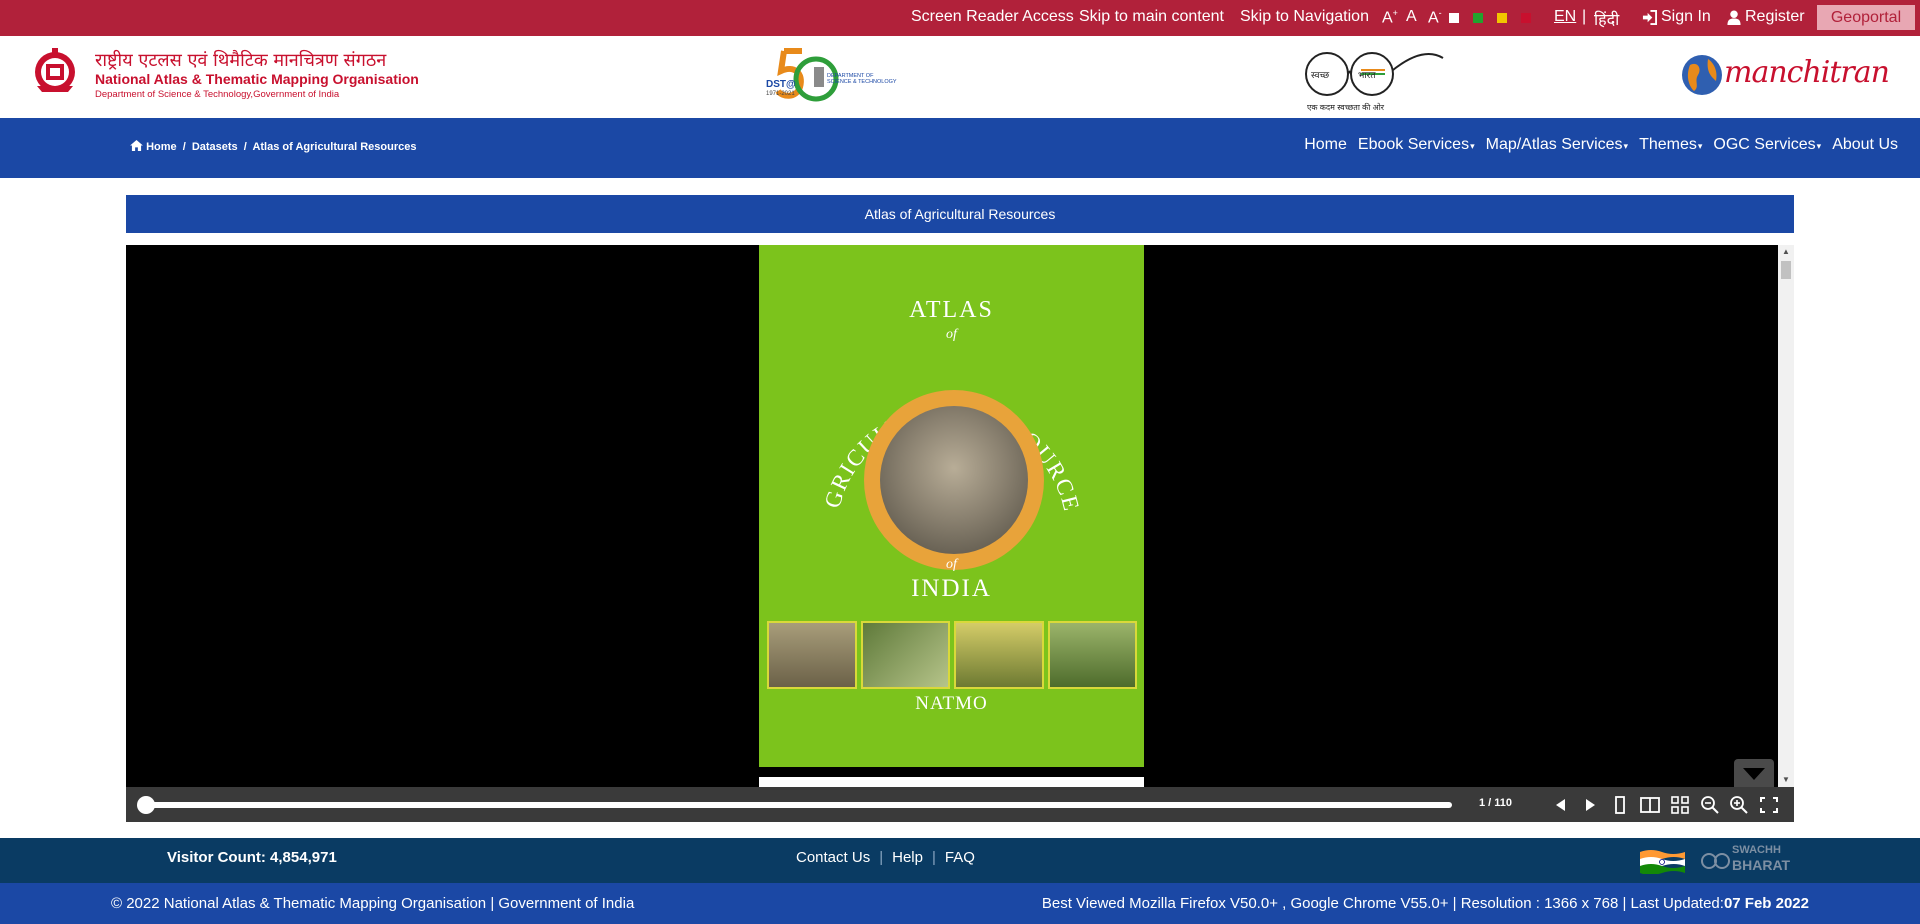  What do you see at coordinates (1606, 19) in the screenshot?
I see `language-hindi-link: हिंदी` at bounding box center [1606, 19].